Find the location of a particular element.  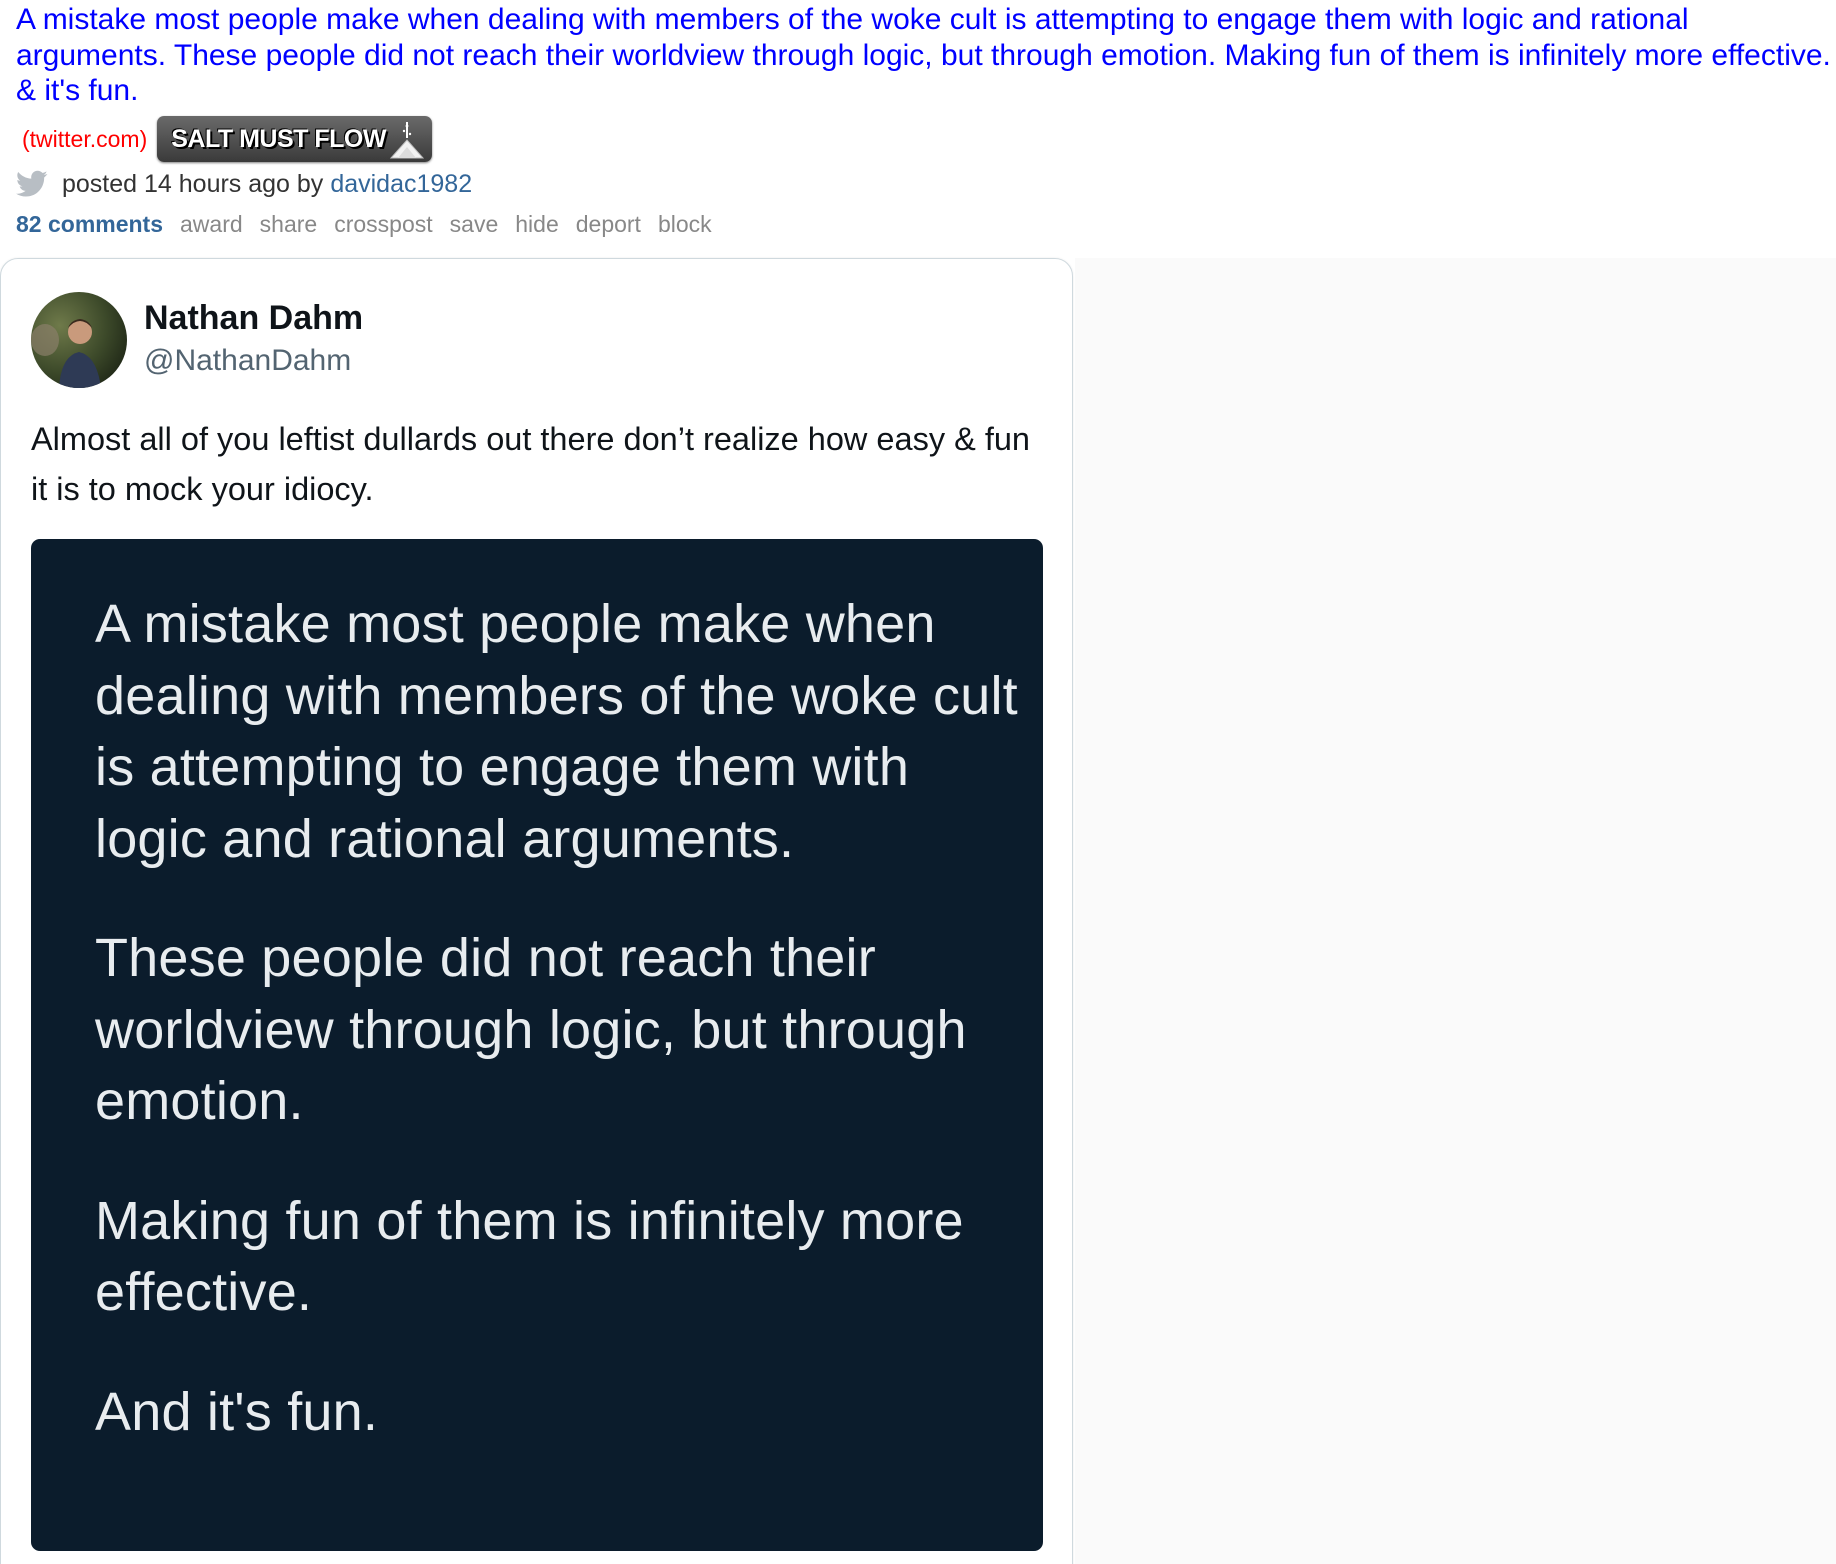

post-flair: SALT MUST FLOW is located at coordinates (294, 139).